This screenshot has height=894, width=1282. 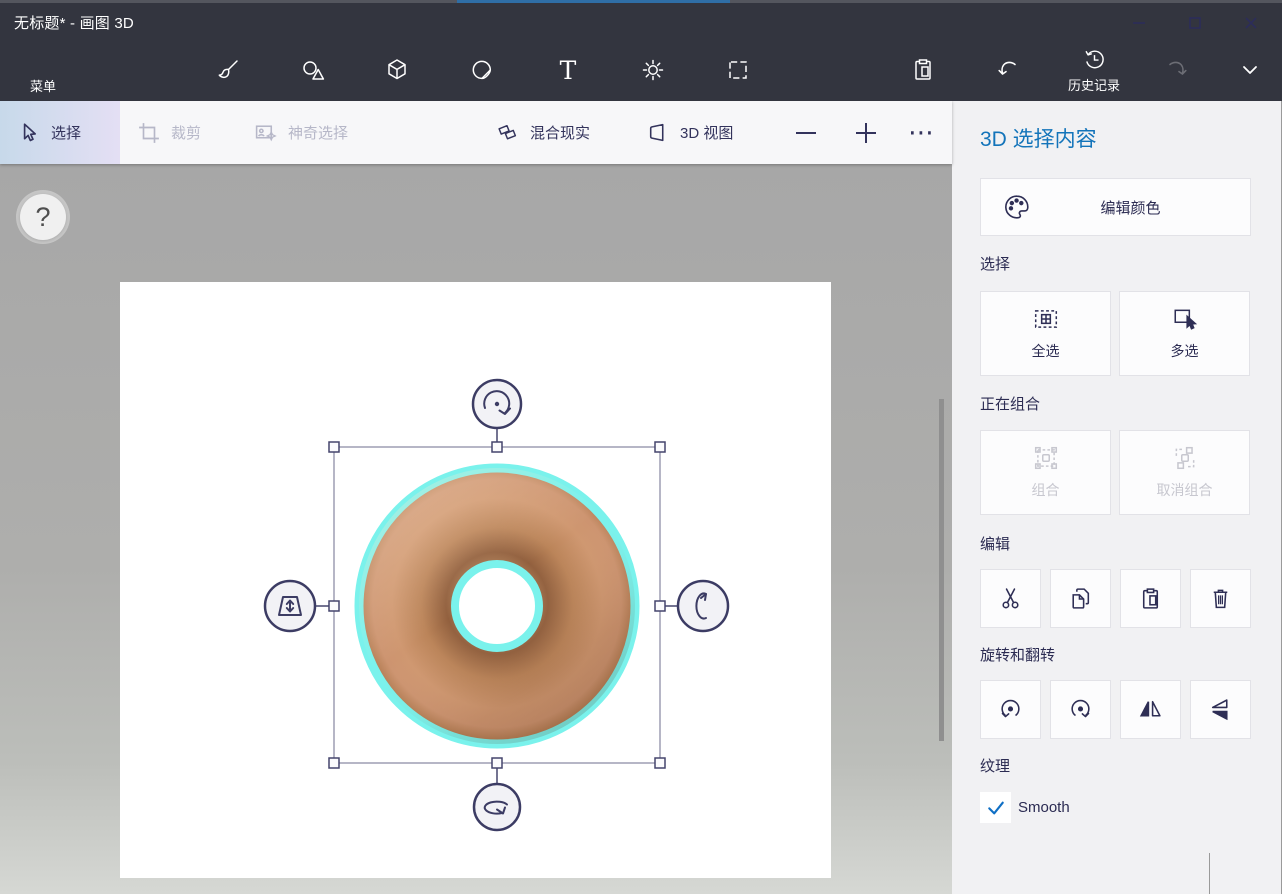 What do you see at coordinates (1139, 23) in the screenshot?
I see `minimize-button` at bounding box center [1139, 23].